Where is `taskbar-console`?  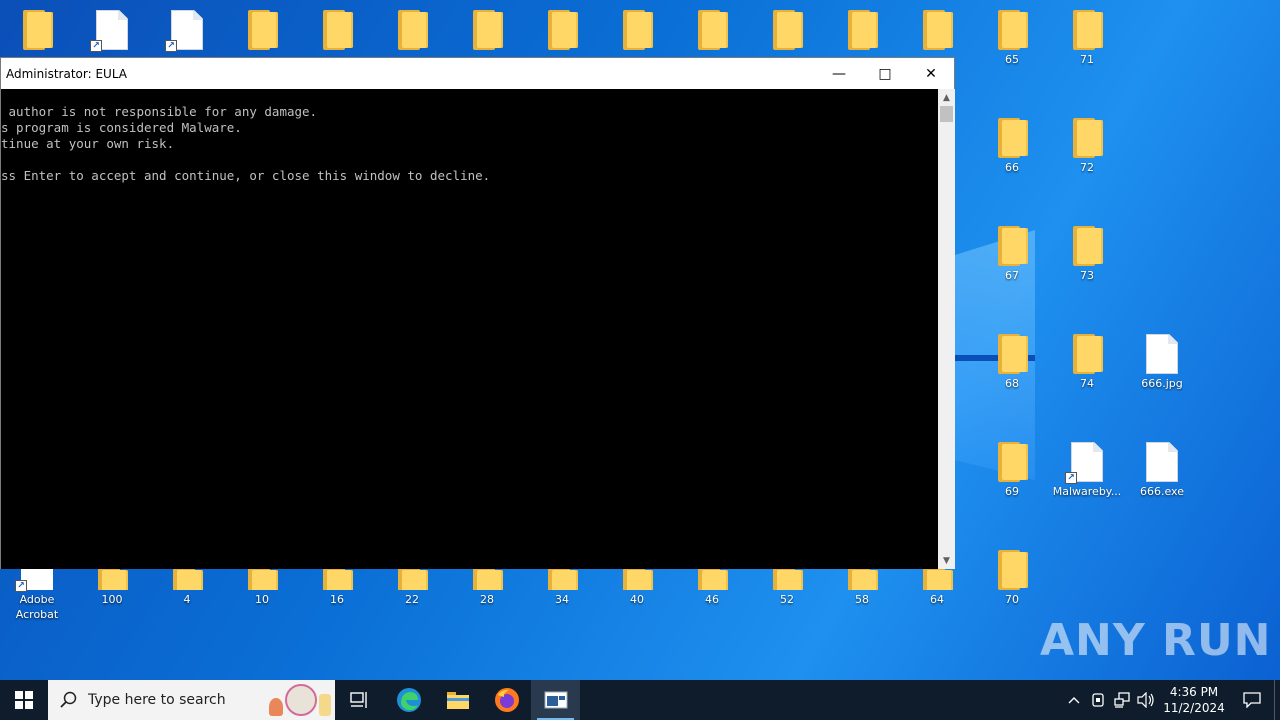 taskbar-console is located at coordinates (555, 700).